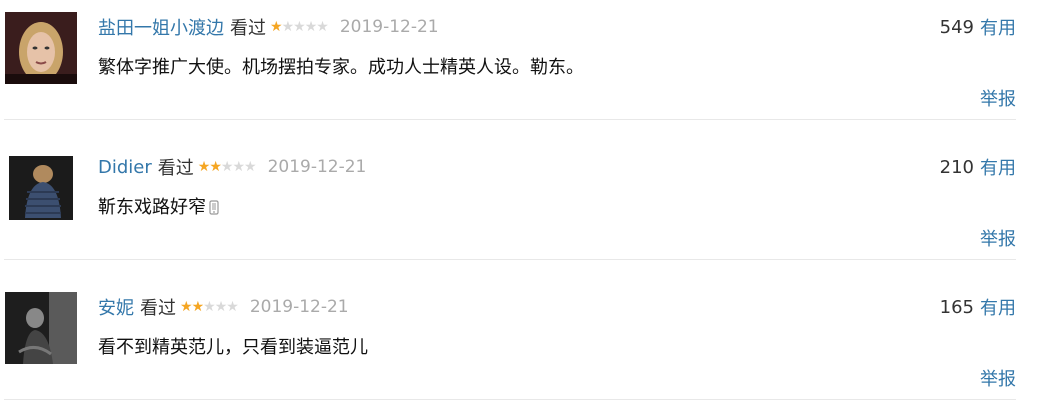  I want to click on comment-text-content: 繁体字推广大使。机场摆拍专家。成功人士精英人设。勒东。, so click(341, 67).